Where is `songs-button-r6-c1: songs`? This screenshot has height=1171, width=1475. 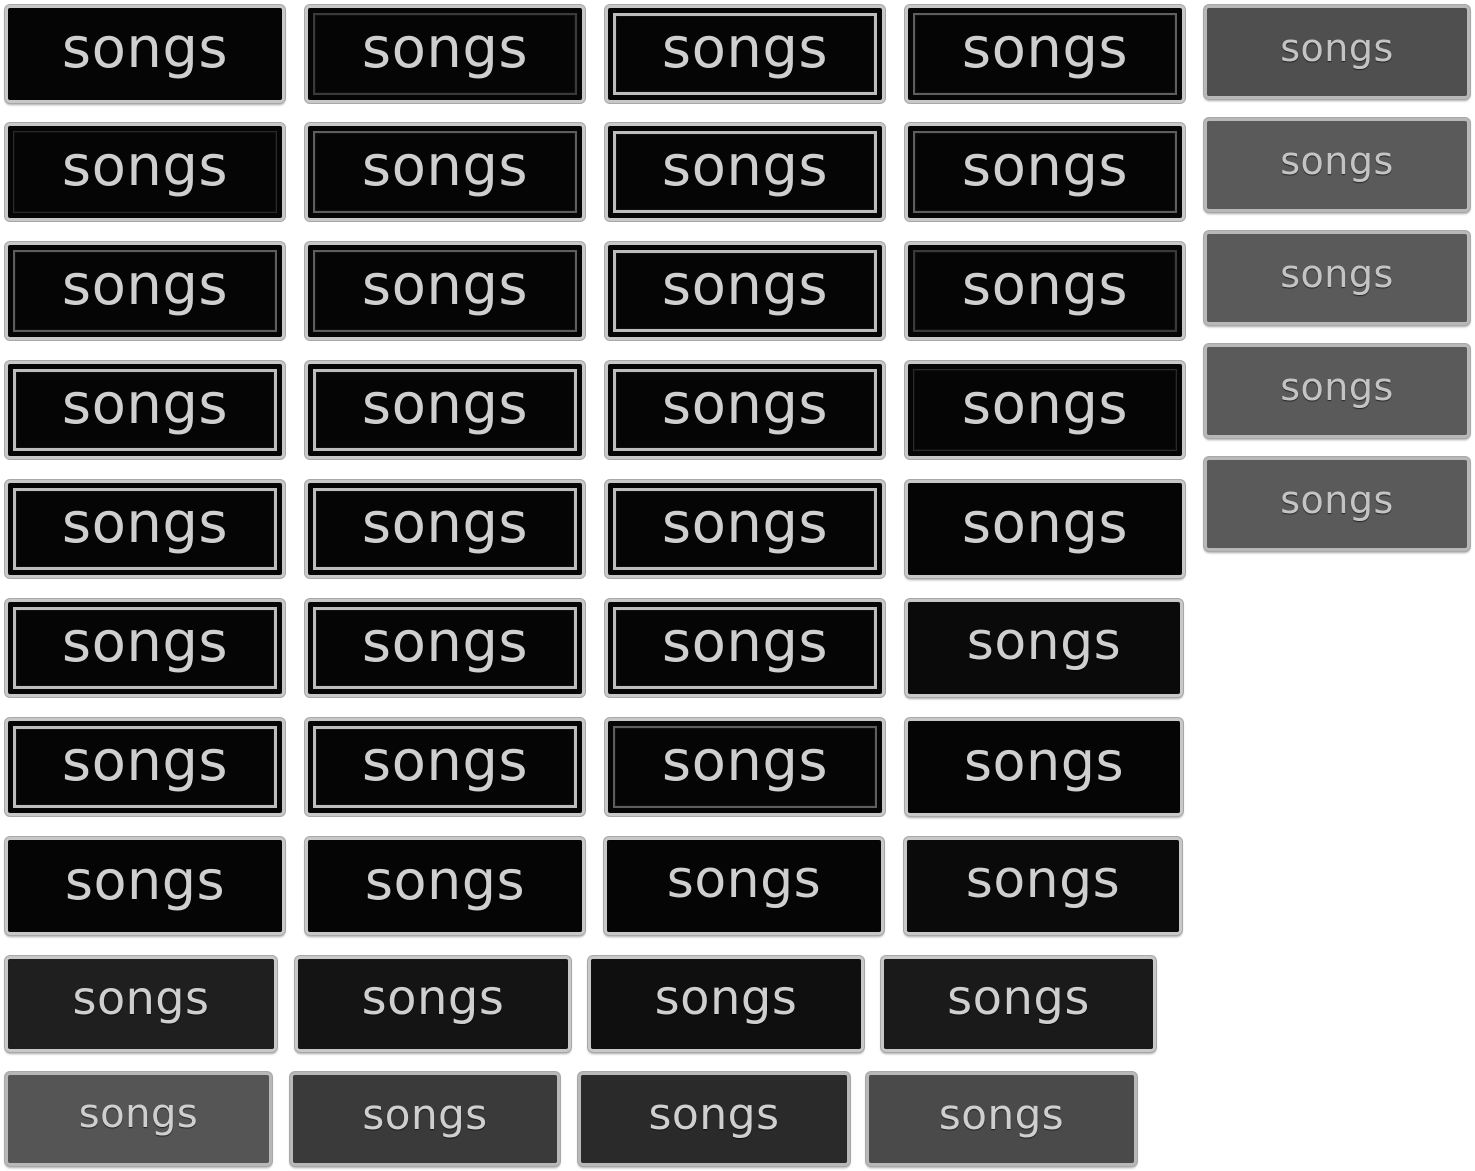 songs-button-r6-c1: songs is located at coordinates (145, 648).